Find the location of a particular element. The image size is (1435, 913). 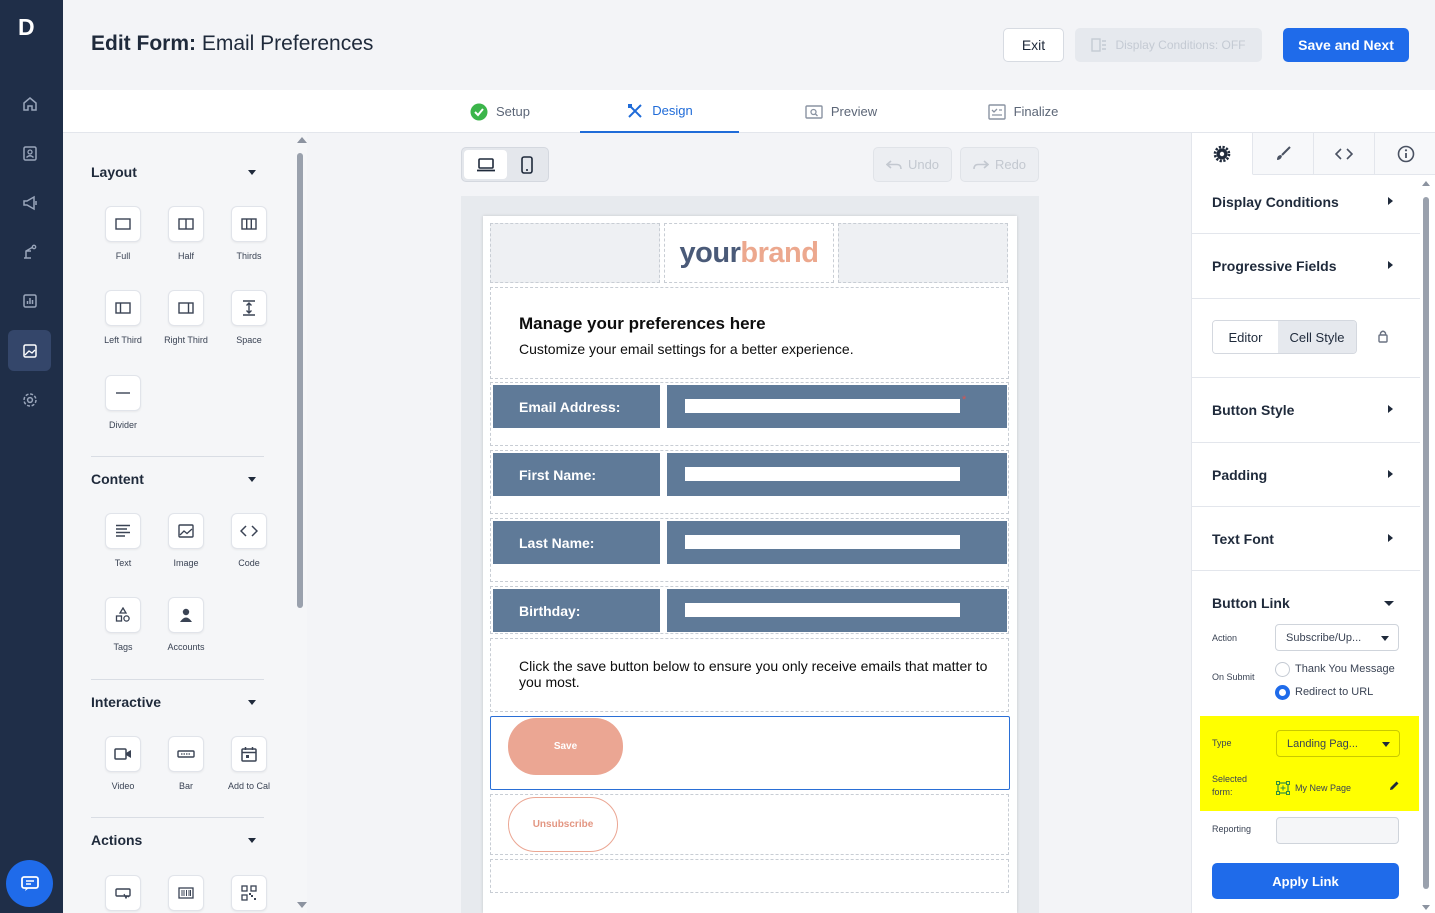

layout-section-title: Layout is located at coordinates (114, 172).